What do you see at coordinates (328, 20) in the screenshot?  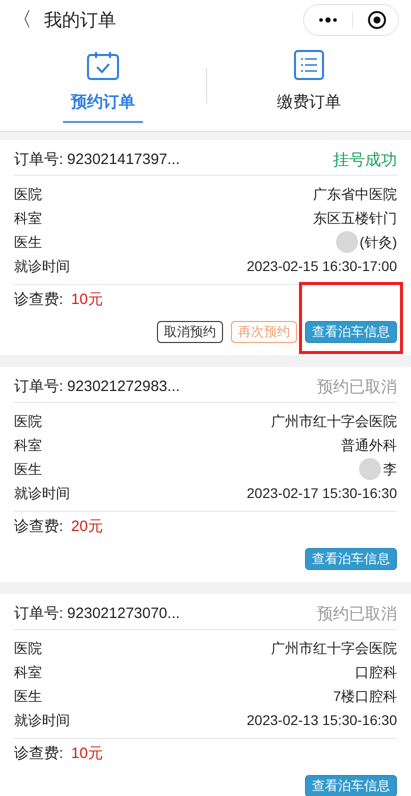 I see `more-icon` at bounding box center [328, 20].